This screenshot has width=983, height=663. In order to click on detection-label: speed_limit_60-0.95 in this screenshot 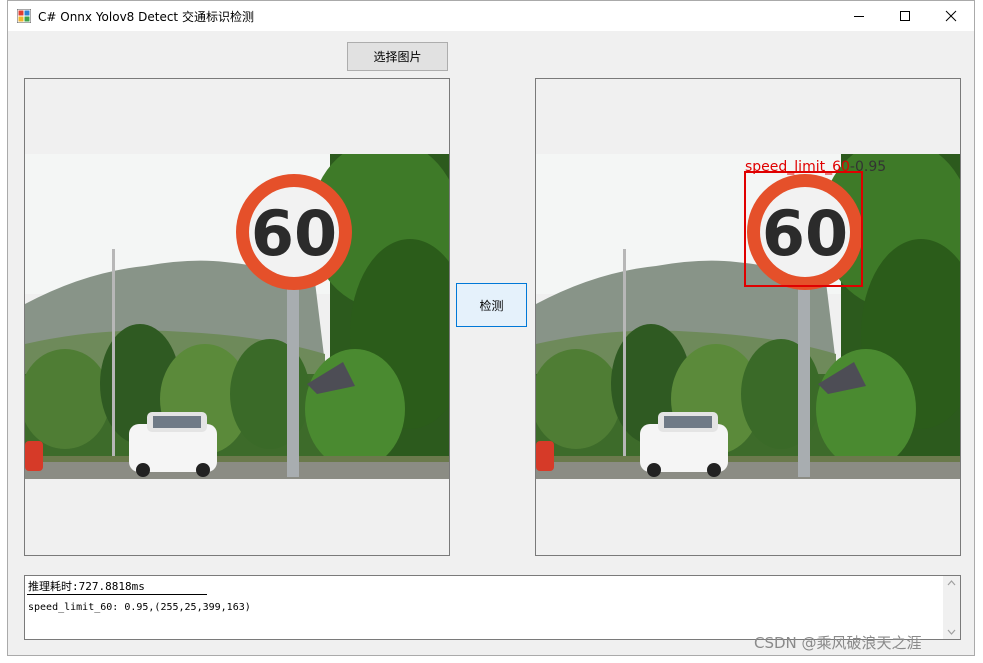, I will do `click(816, 167)`.